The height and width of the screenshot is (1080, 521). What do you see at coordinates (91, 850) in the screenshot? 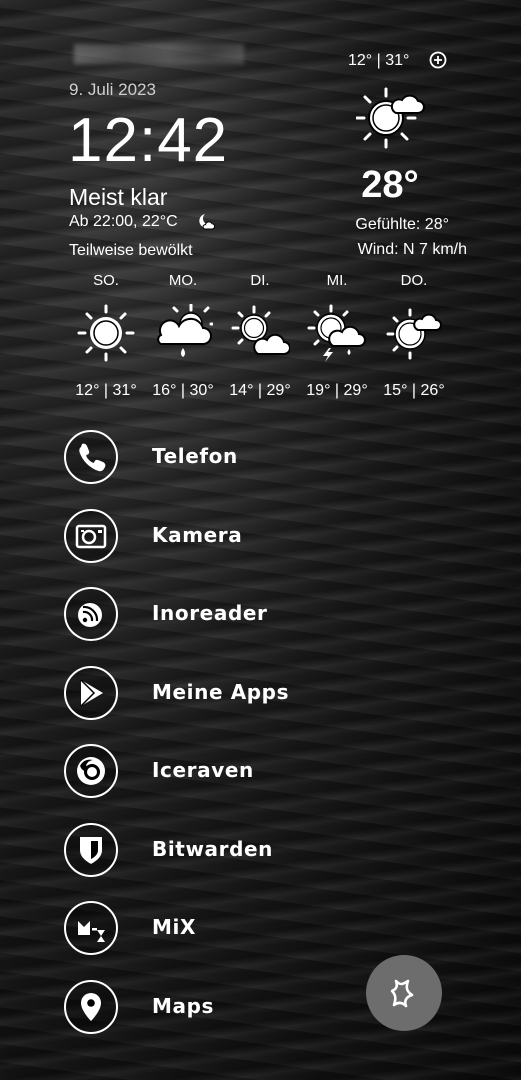
I see `shield-icon` at bounding box center [91, 850].